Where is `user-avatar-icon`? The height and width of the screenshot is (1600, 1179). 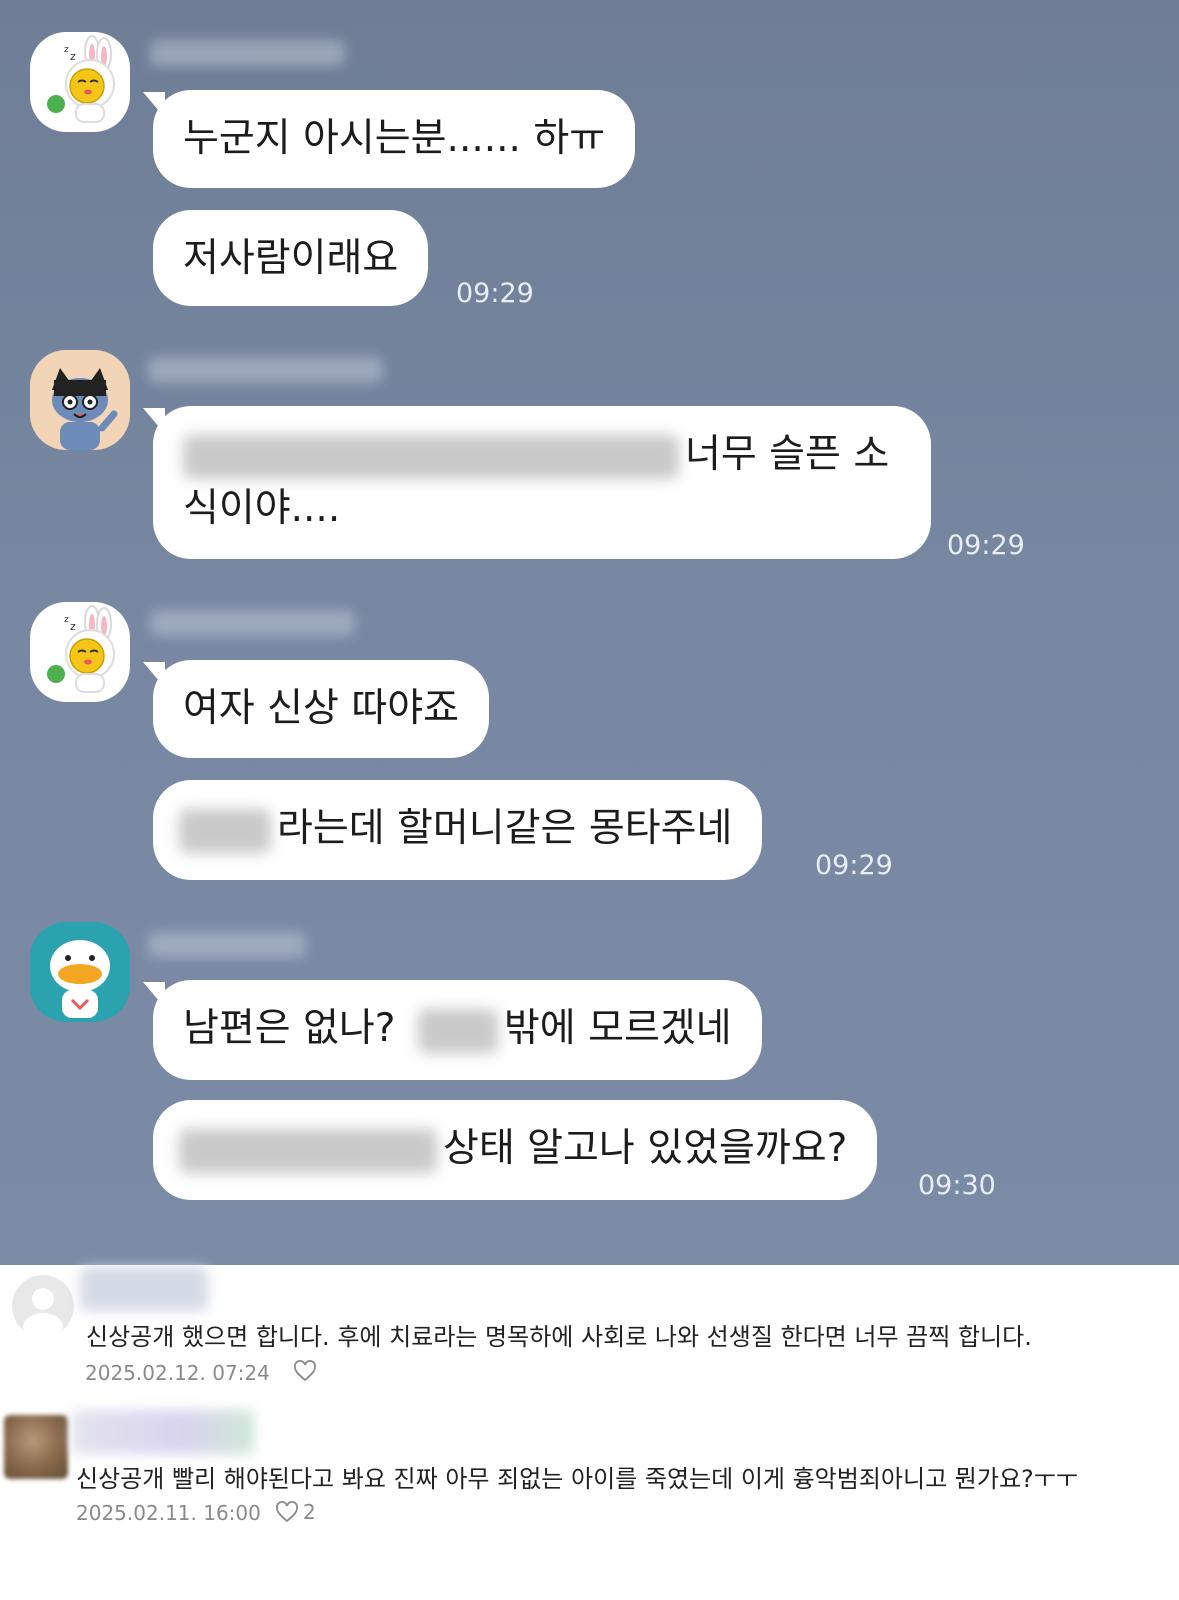
user-avatar-icon is located at coordinates (36, 1447).